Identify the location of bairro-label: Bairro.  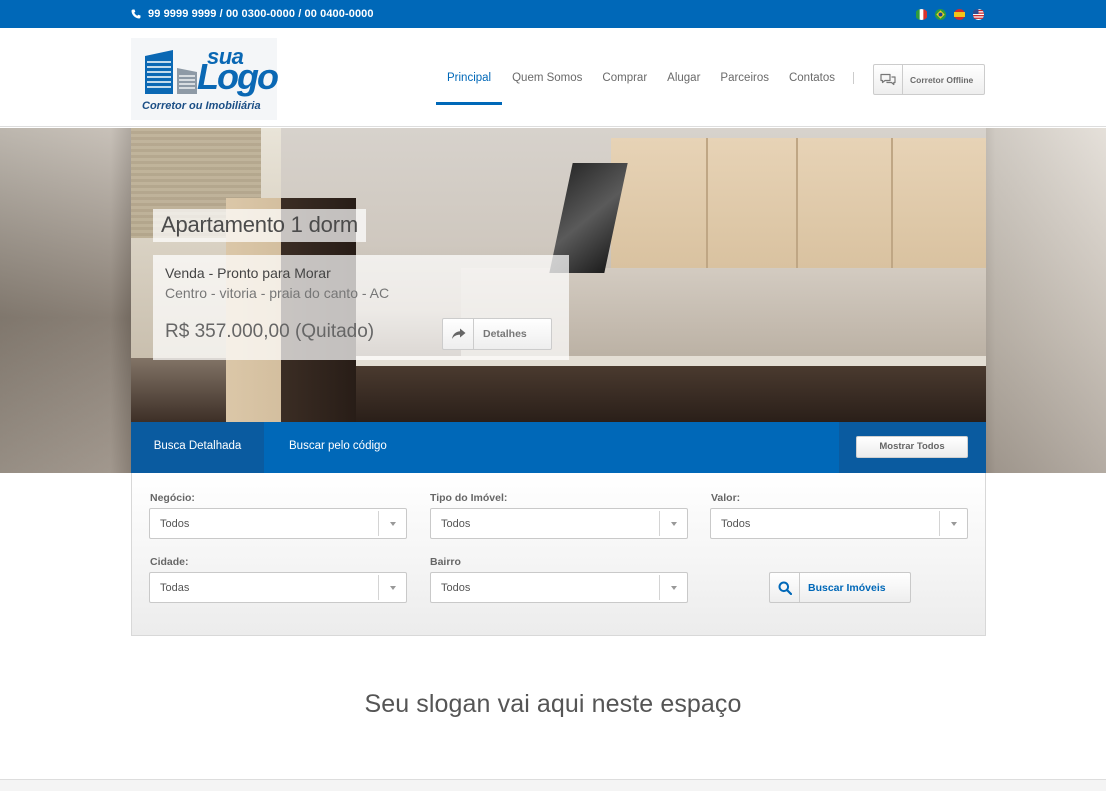
(445, 562).